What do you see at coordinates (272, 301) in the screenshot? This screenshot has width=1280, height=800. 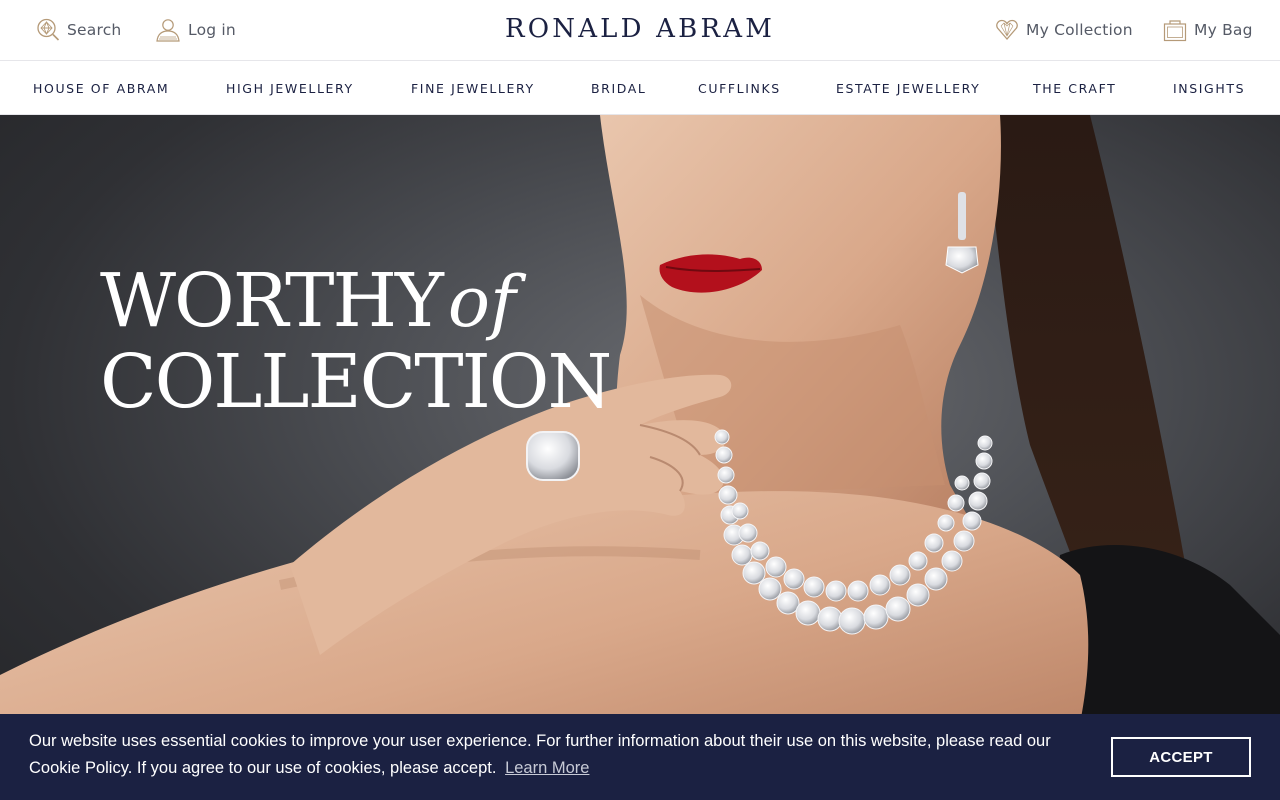 I see `headline-word-worthy: WORTHY` at bounding box center [272, 301].